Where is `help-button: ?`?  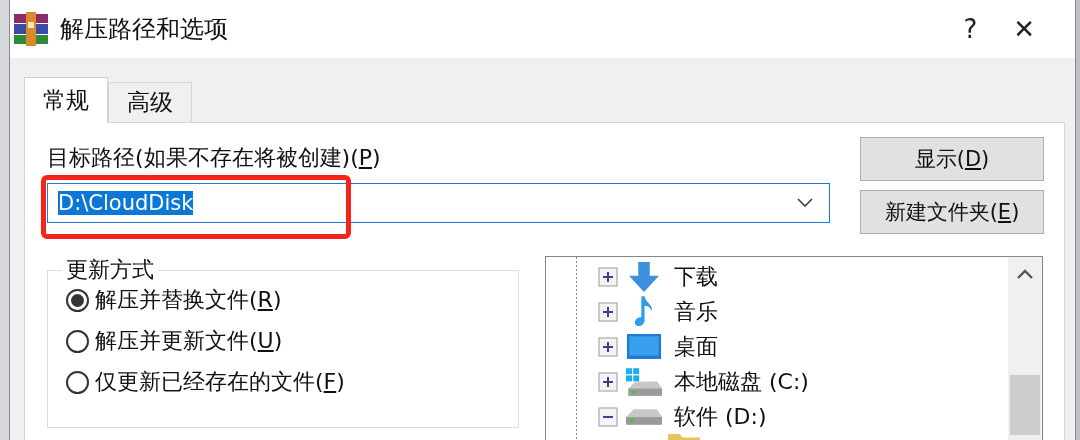 help-button: ? is located at coordinates (970, 29).